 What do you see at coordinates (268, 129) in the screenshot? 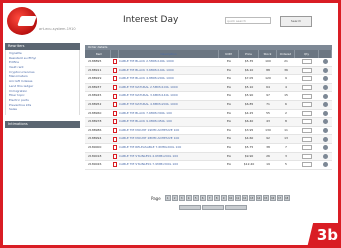
I see `item-stock: 130` at bounding box center [268, 129].